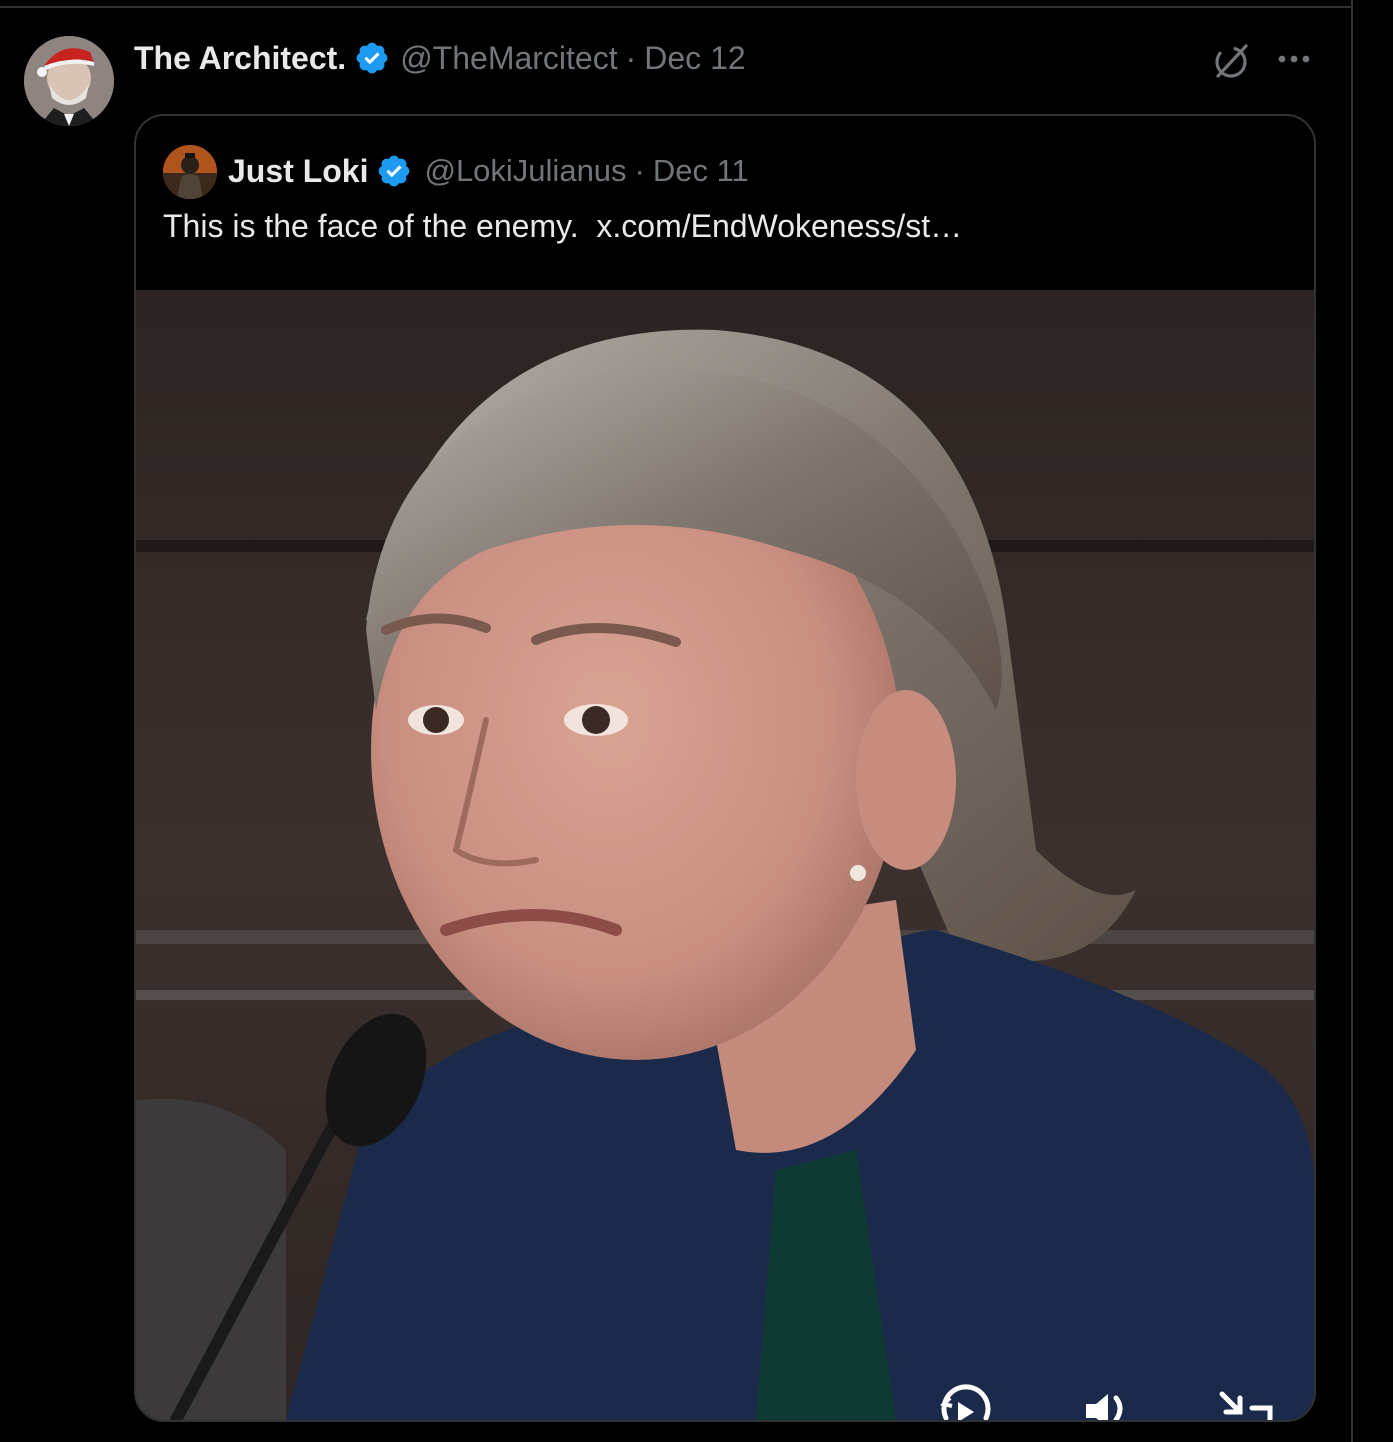 The image size is (1393, 1442). I want to click on quoted-tweet-header: Just Loki @LokiJulianus · Dec 11, so click(488, 171).